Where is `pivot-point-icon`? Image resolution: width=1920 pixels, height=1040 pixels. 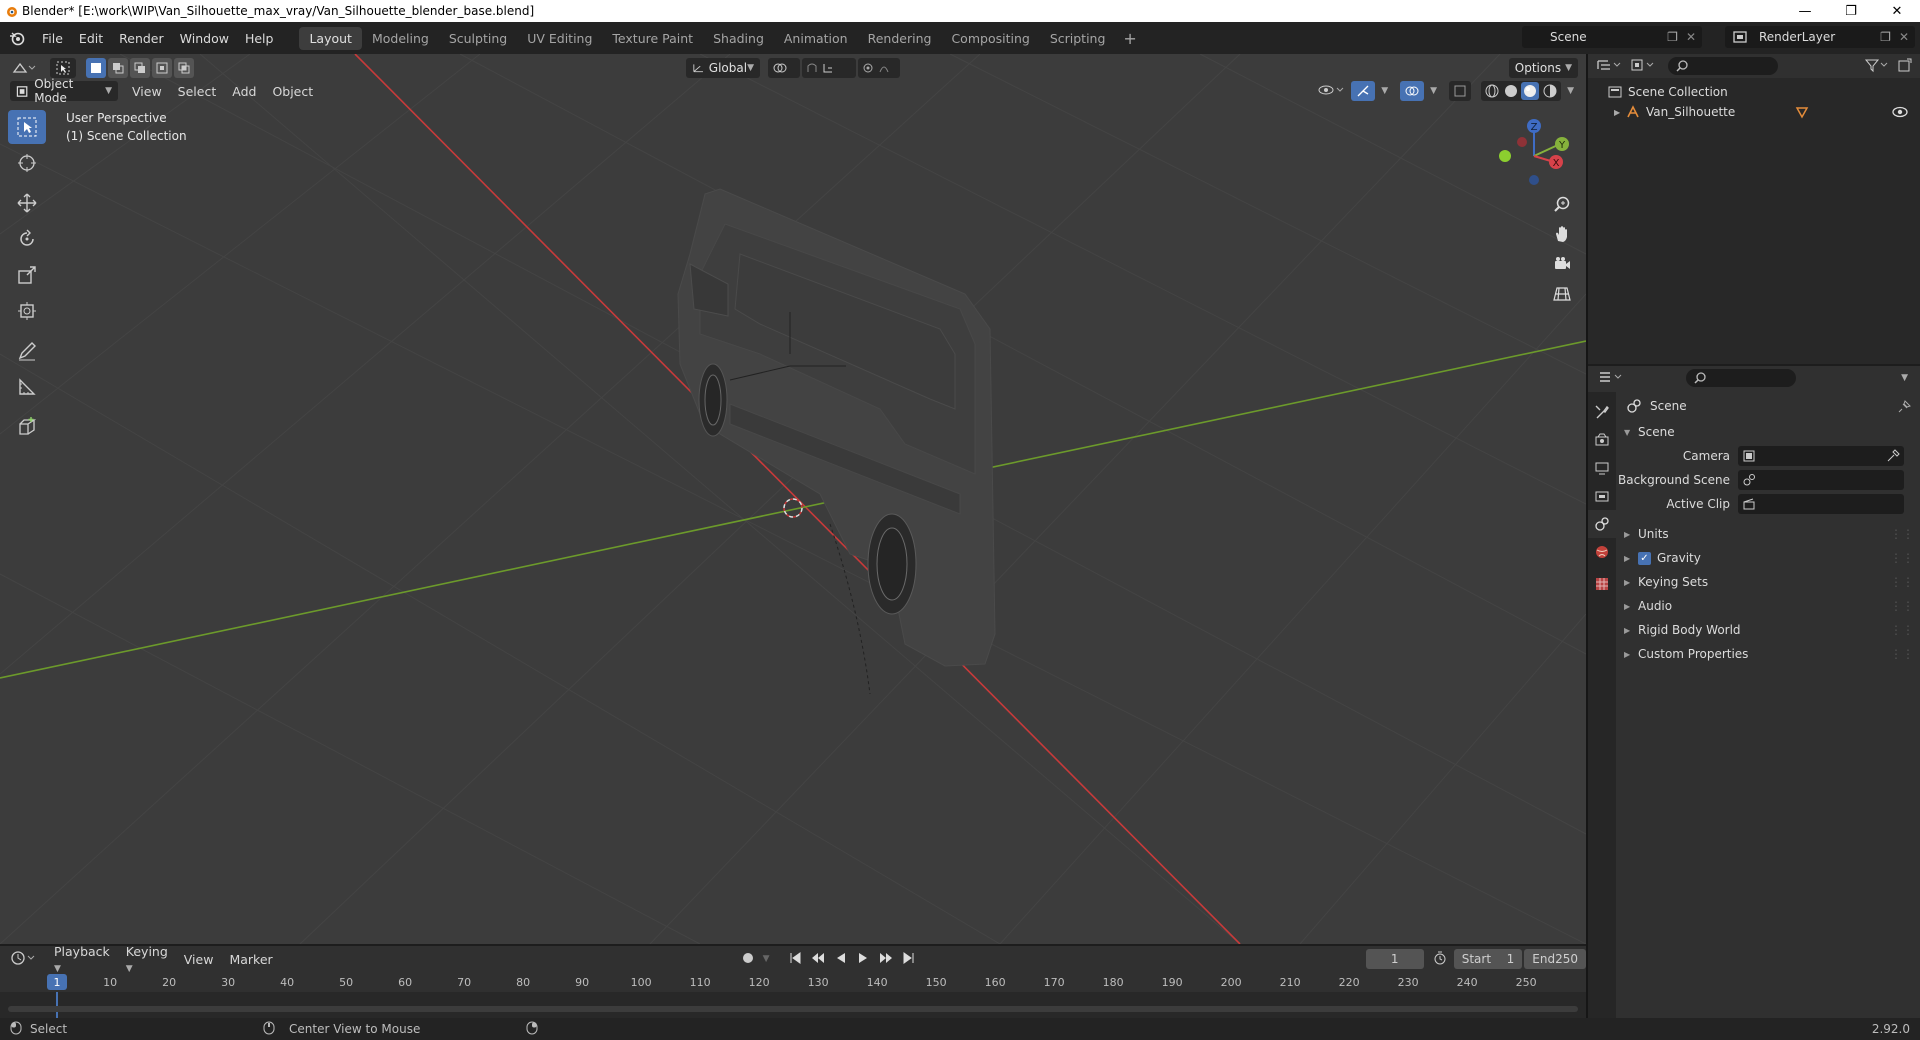 pivot-point-icon is located at coordinates (784, 68).